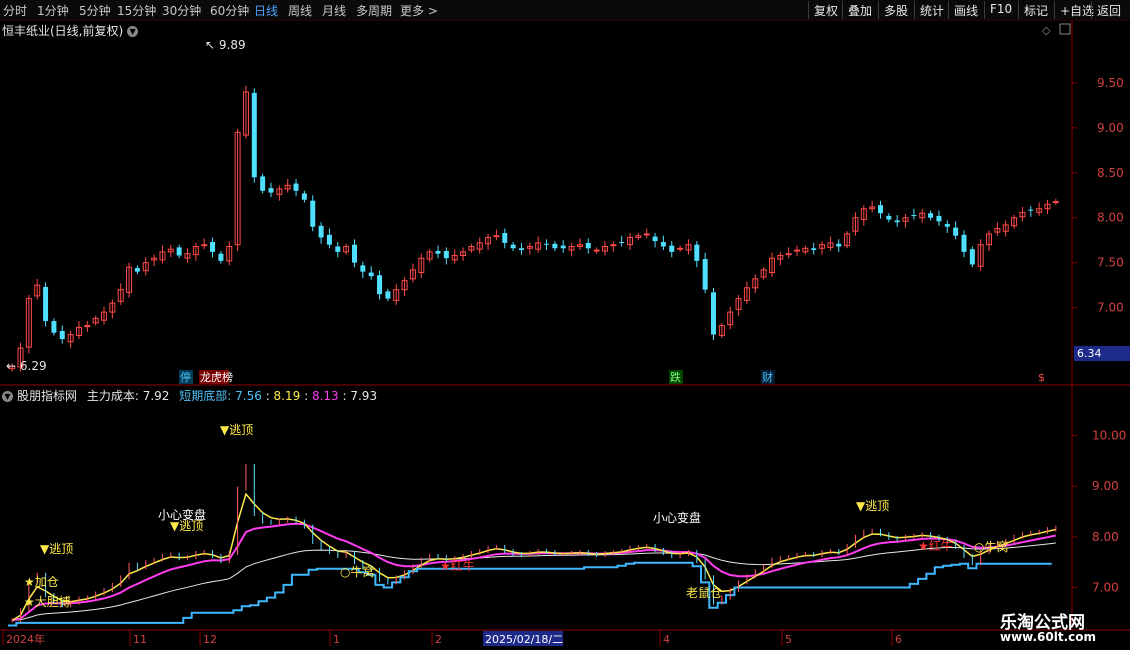 This screenshot has width=1130, height=650. Describe the element at coordinates (336, 639) in the screenshot. I see `x-tick-label: 1` at that location.